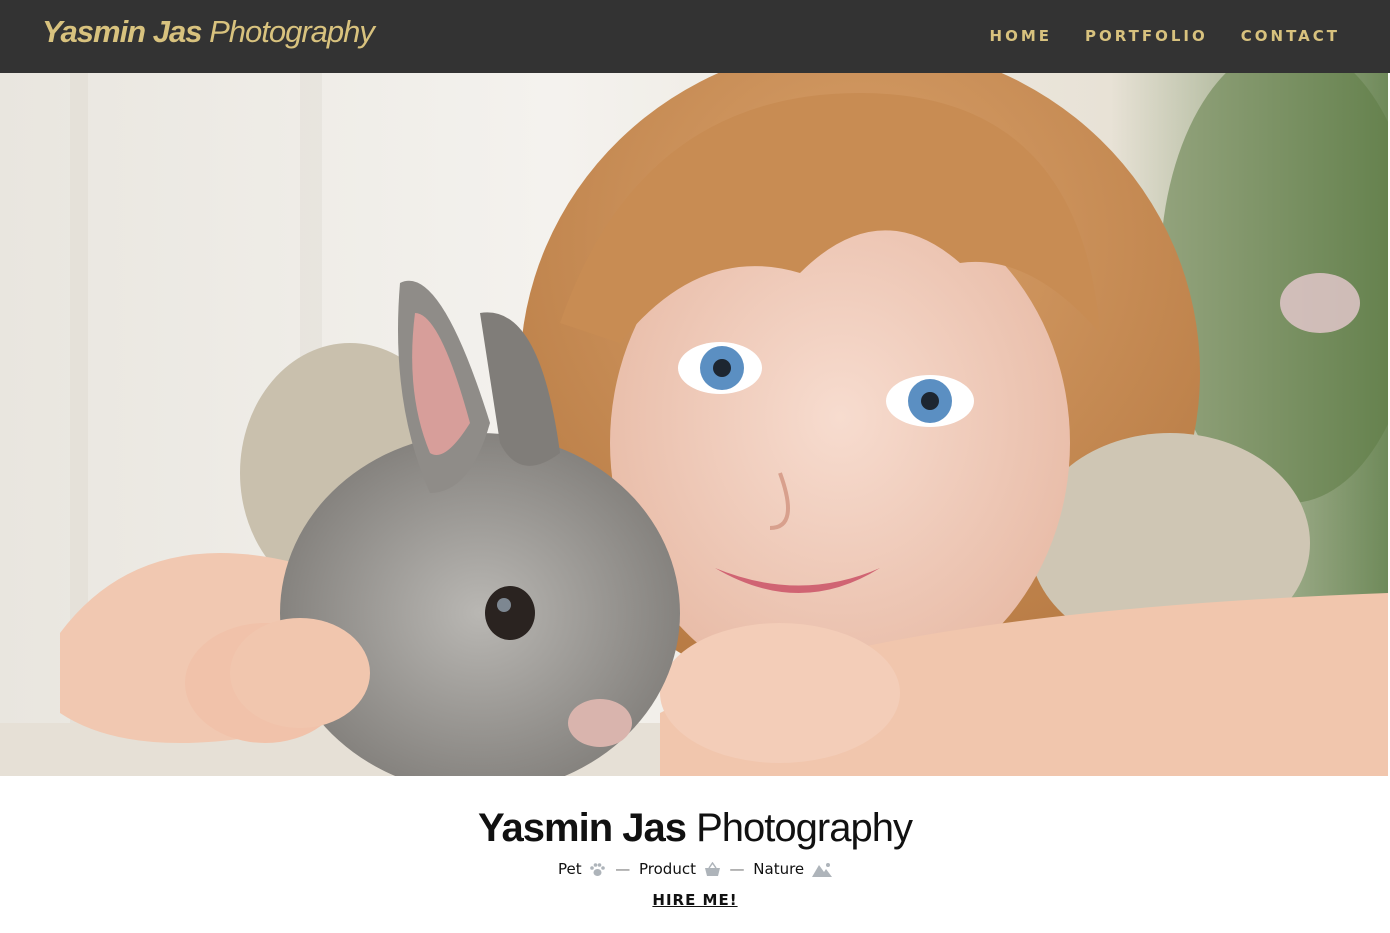 This screenshot has height=933, width=1390. Describe the element at coordinates (1290, 36) in the screenshot. I see `nav-contact: CONTACT` at that location.